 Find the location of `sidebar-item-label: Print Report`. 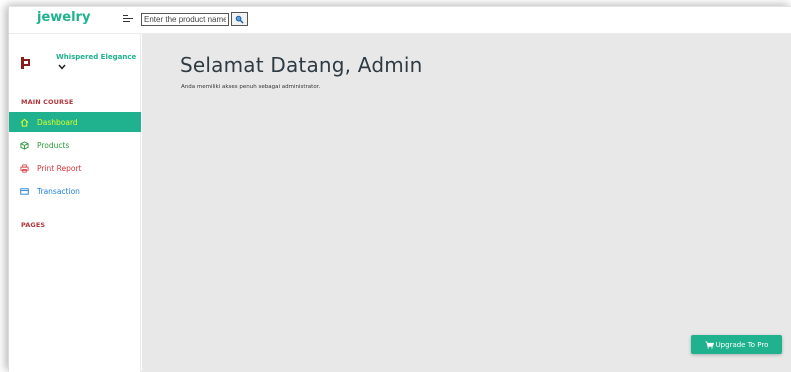

sidebar-item-label: Print Report is located at coordinates (59, 168).